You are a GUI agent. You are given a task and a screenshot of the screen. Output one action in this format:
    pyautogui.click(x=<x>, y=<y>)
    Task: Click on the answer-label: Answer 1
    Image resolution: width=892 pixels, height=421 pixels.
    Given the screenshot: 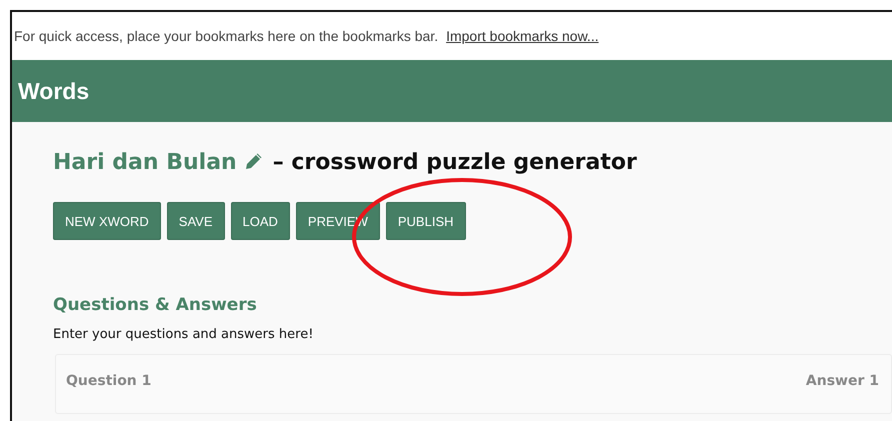 What is the action you would take?
    pyautogui.click(x=842, y=382)
    